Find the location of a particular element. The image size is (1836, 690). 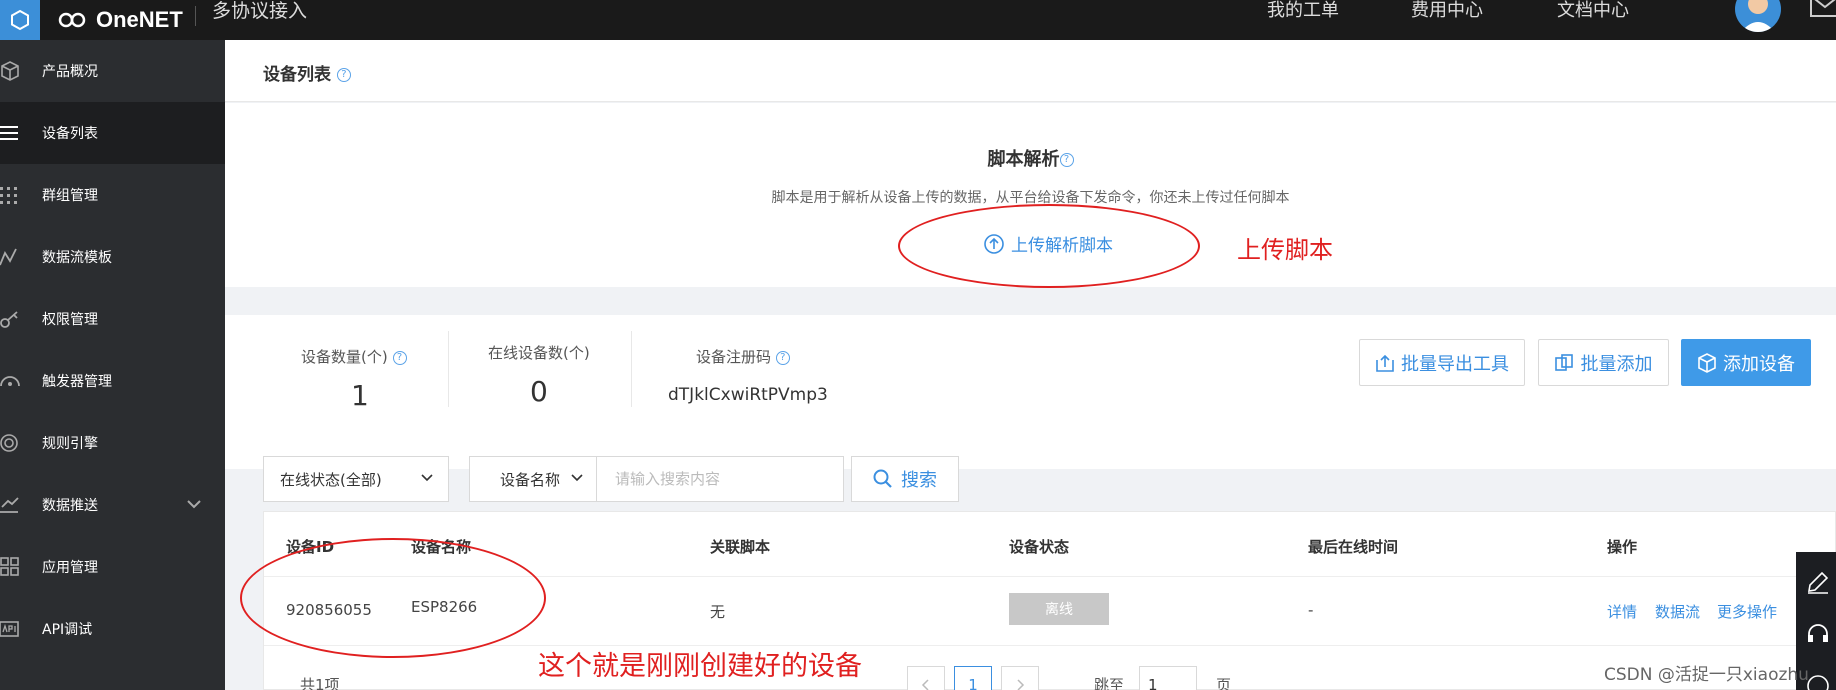

sidebar-item-data-push: 数据推送 is located at coordinates (112, 505).